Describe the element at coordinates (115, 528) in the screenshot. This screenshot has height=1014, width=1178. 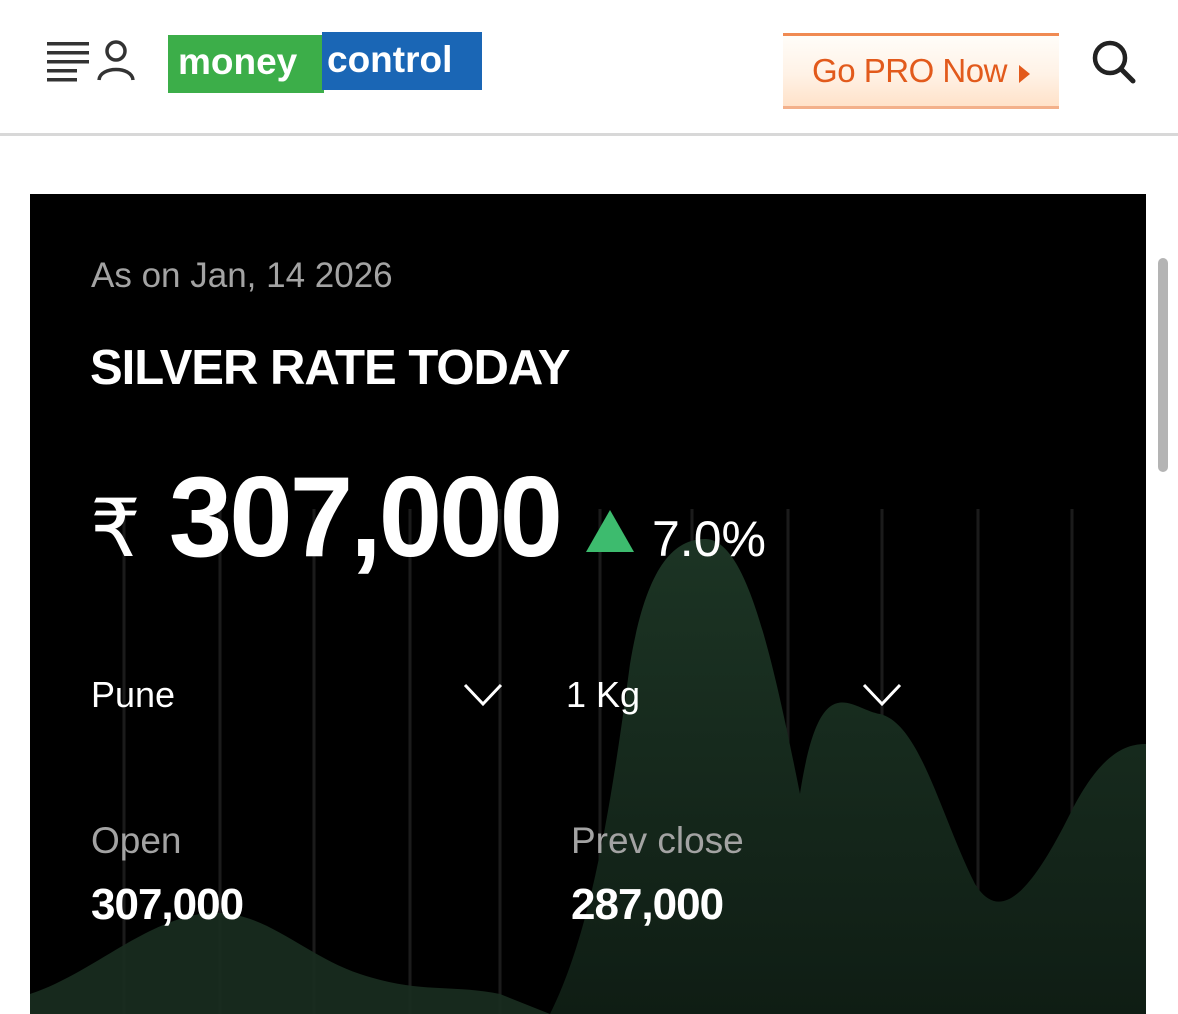
I see `rupee-symbol: ₹` at that location.